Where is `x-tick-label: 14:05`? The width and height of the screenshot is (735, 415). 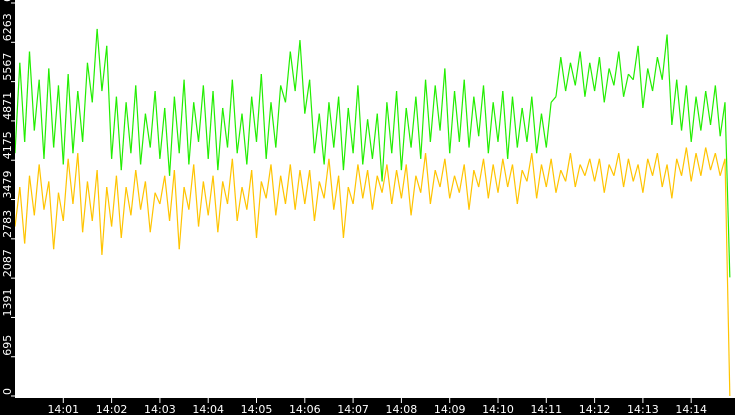 x-tick-label: 14:05 is located at coordinates (257, 409).